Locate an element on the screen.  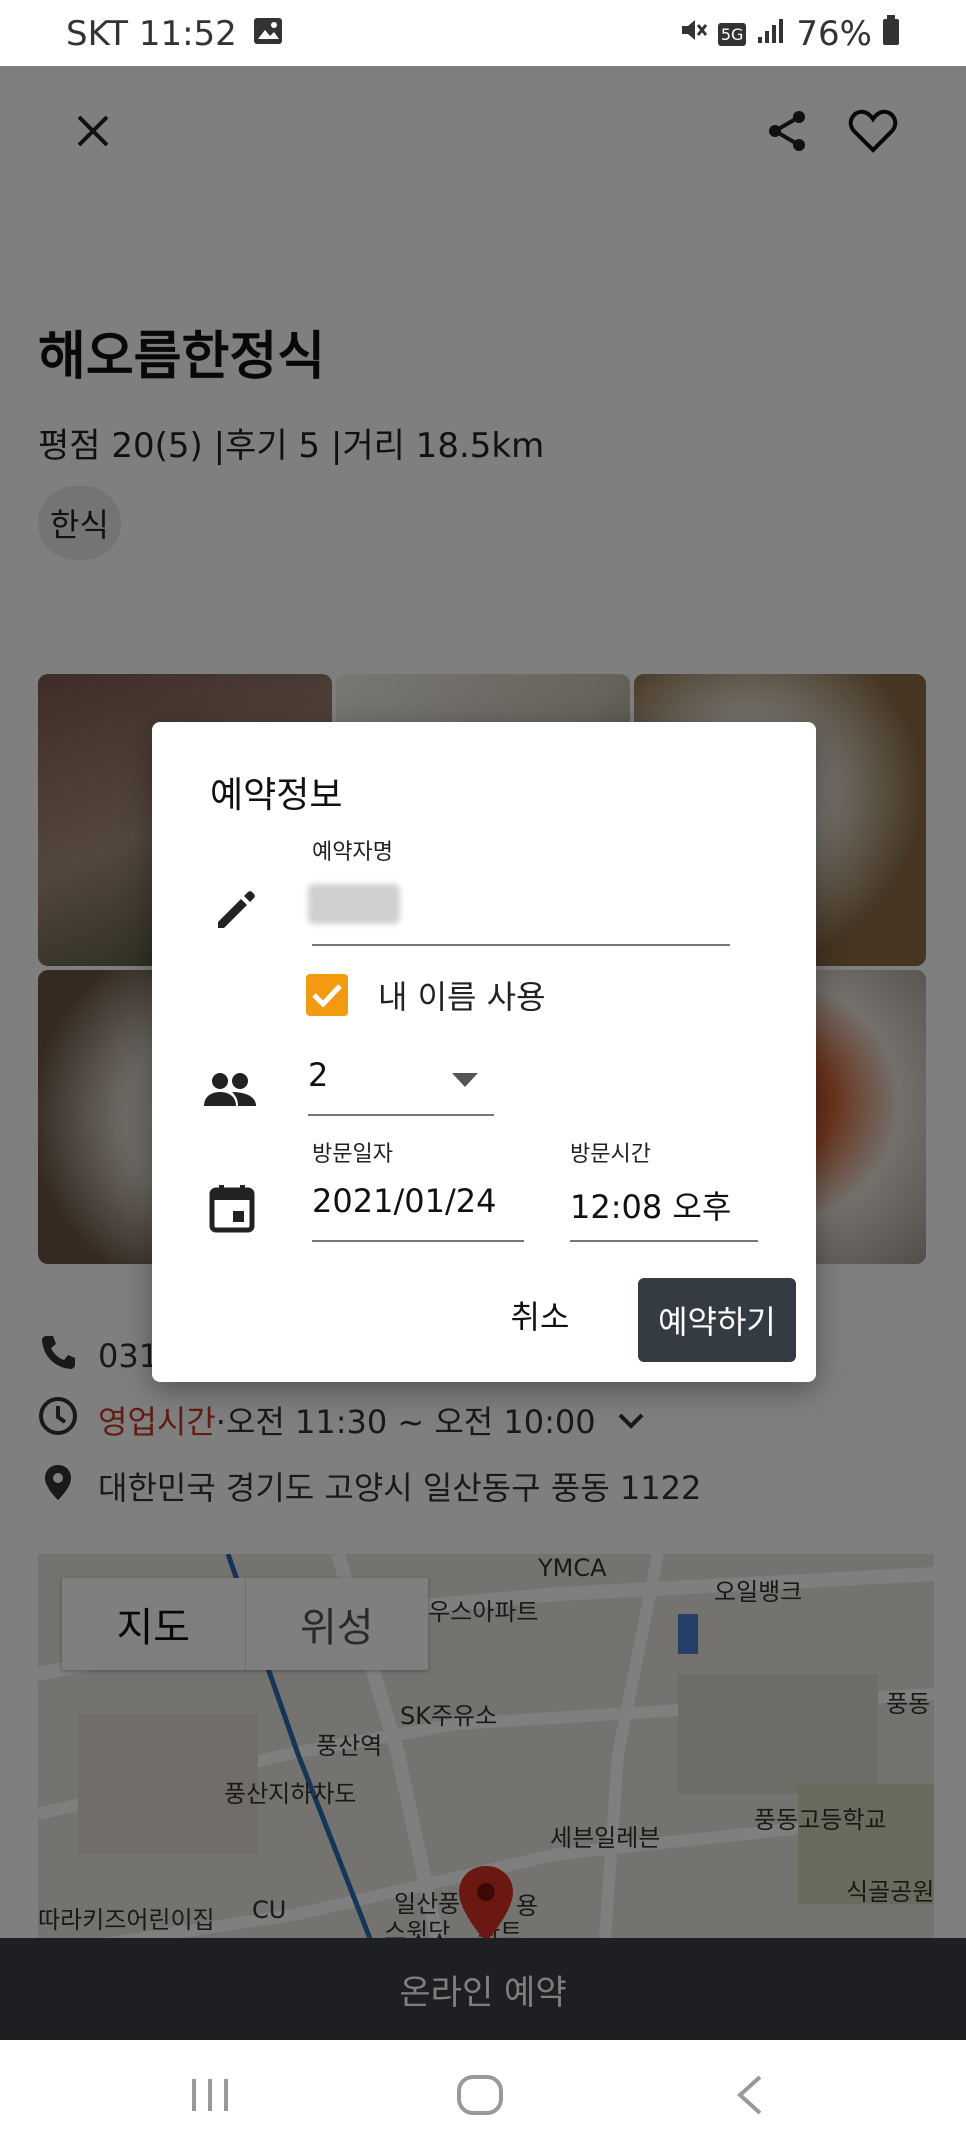
battery-percent: 76% is located at coordinates (834, 34).